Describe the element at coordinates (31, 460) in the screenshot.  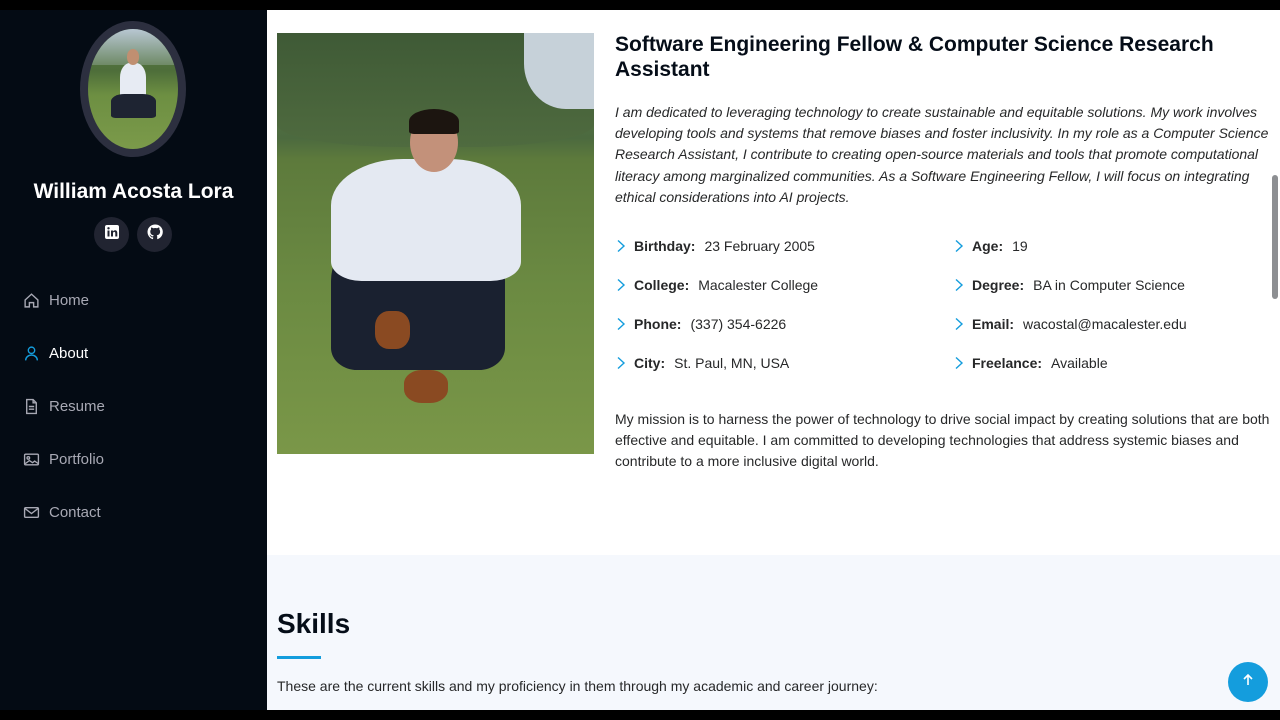
I see `image-icon` at that location.